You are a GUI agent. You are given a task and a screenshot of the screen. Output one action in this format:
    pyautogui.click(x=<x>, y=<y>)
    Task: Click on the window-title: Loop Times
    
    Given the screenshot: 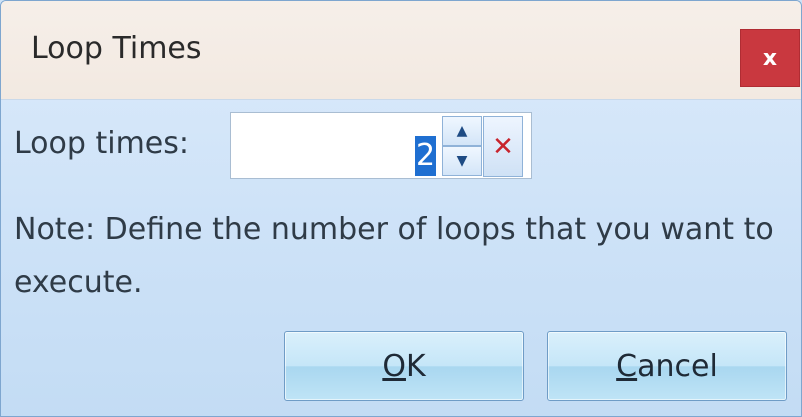 What is the action you would take?
    pyautogui.click(x=116, y=48)
    